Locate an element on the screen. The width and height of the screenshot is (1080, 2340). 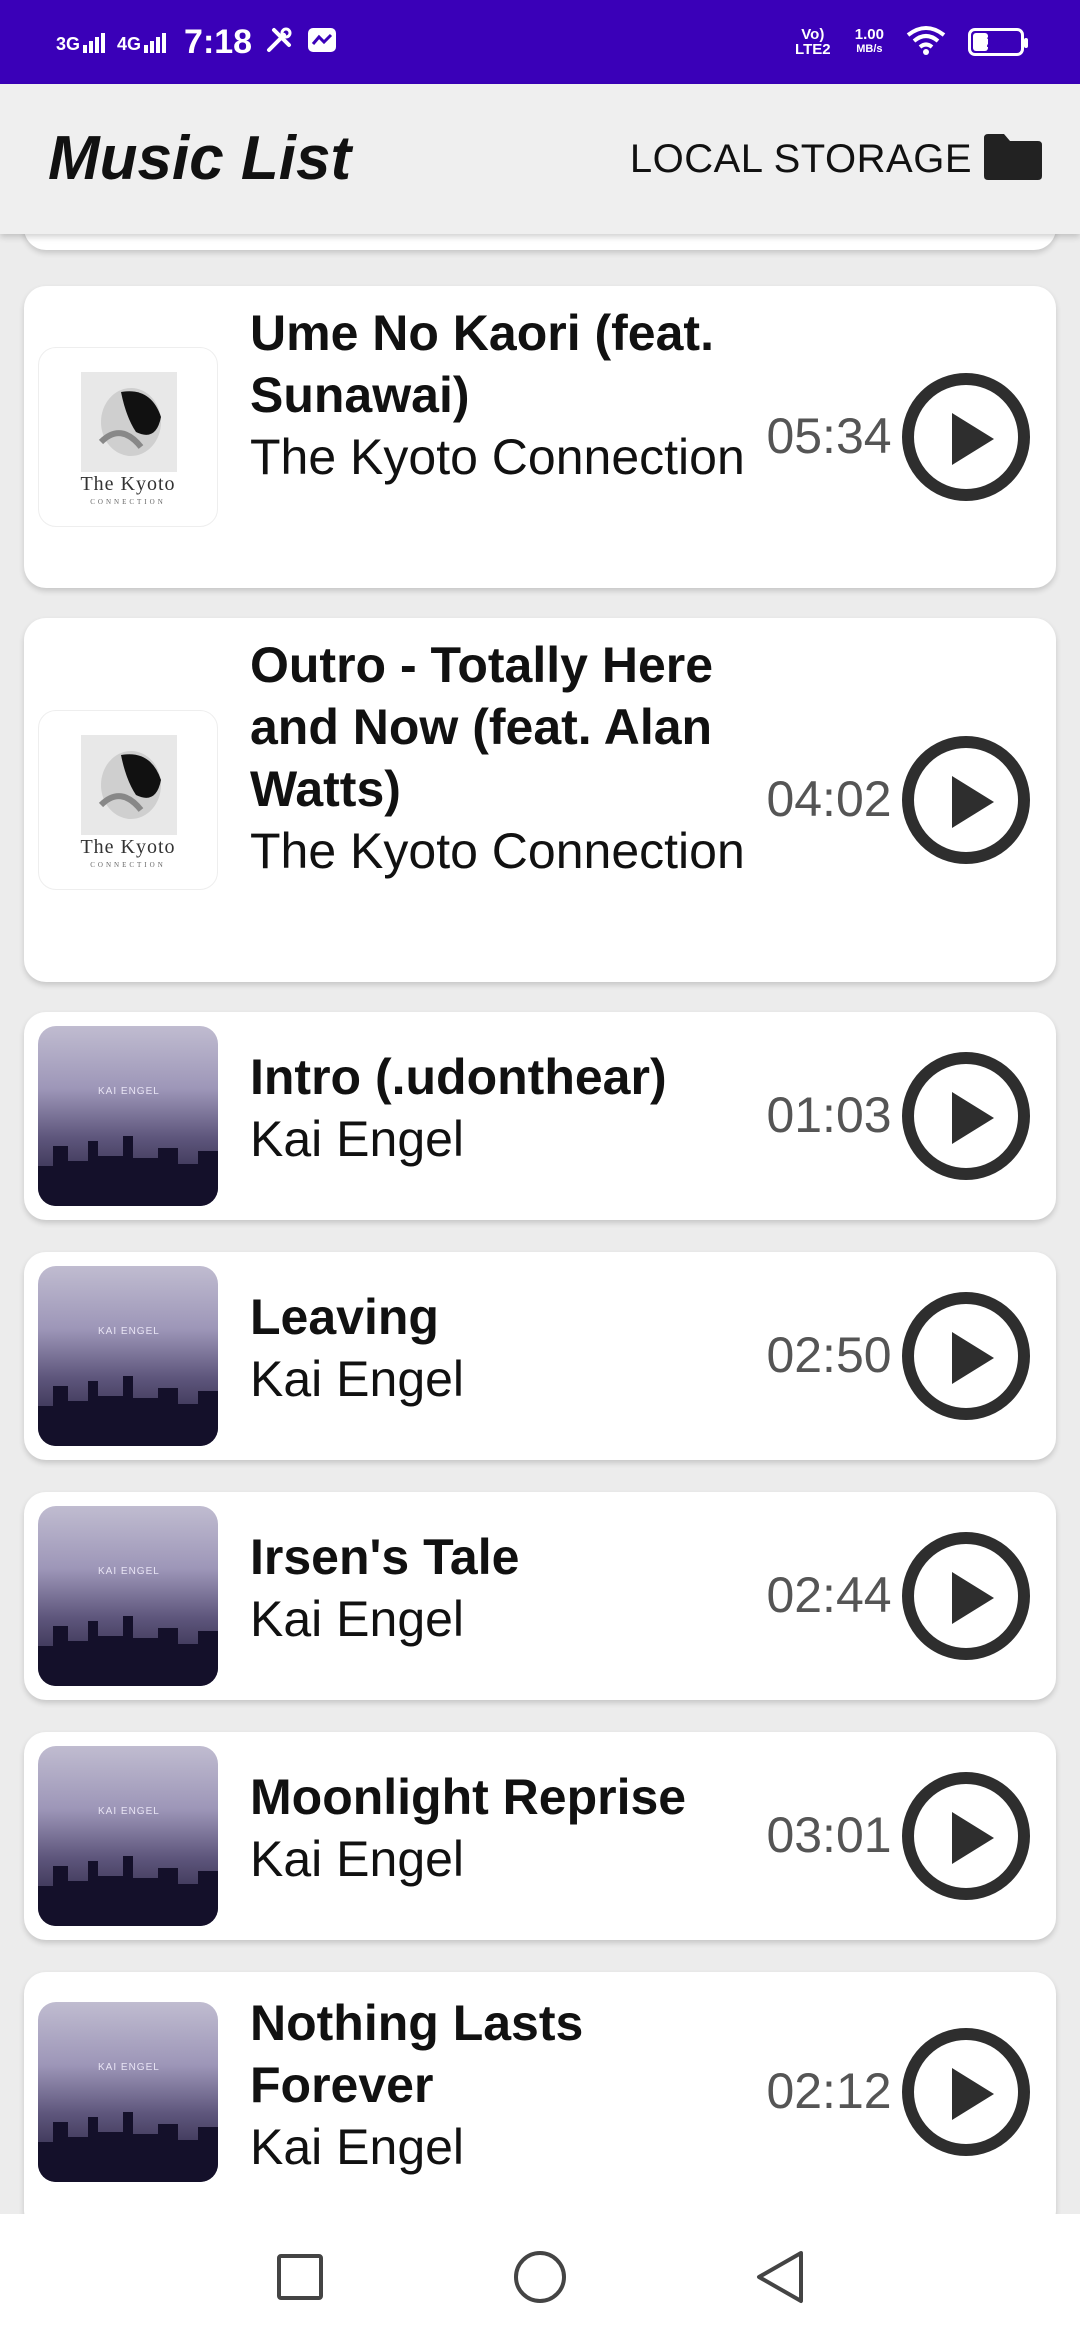
recents-icon is located at coordinates (300, 2277).